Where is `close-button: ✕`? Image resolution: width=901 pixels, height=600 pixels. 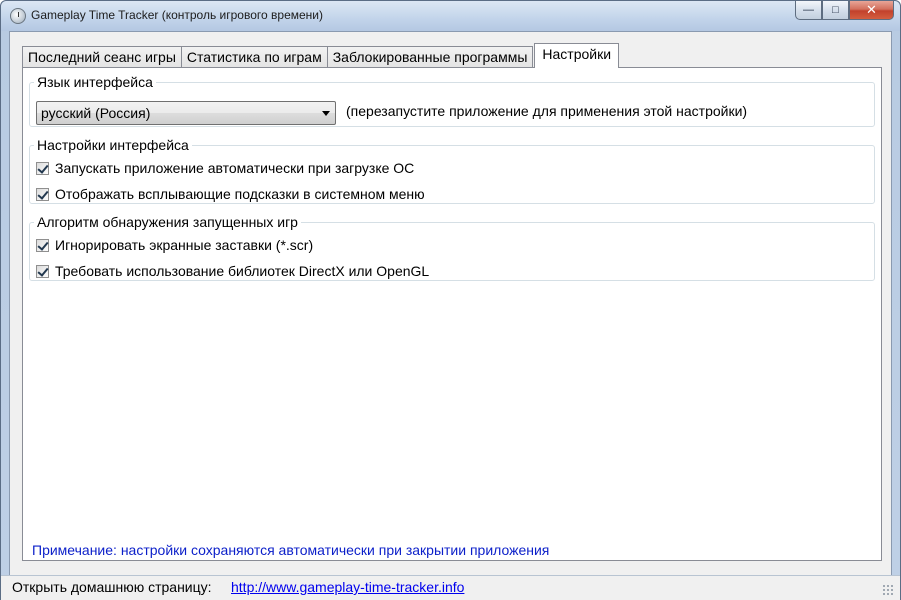
close-button: ✕ is located at coordinates (871, 10).